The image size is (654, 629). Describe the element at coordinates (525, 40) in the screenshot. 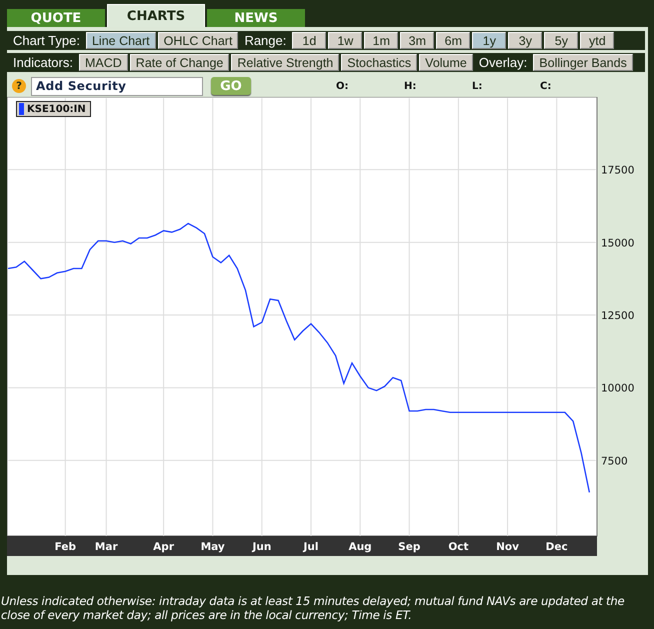

I see `range-option: 3y` at that location.